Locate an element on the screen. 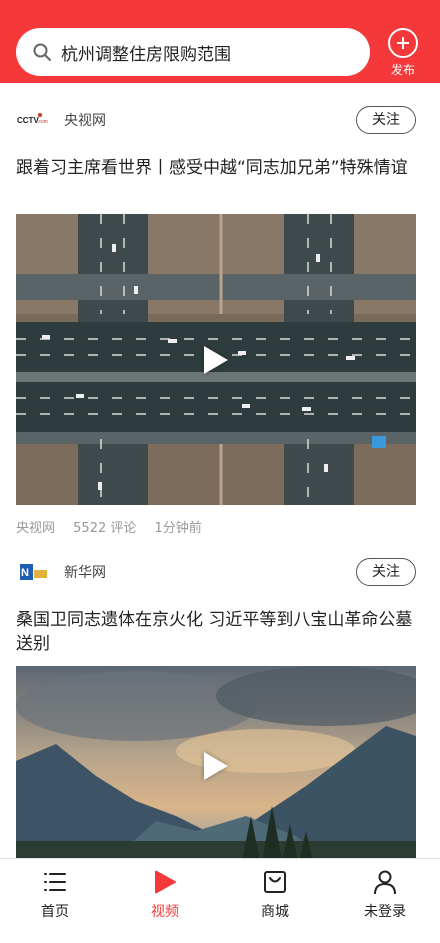 This screenshot has width=440, height=943. nav-label: 首页 is located at coordinates (55, 912).